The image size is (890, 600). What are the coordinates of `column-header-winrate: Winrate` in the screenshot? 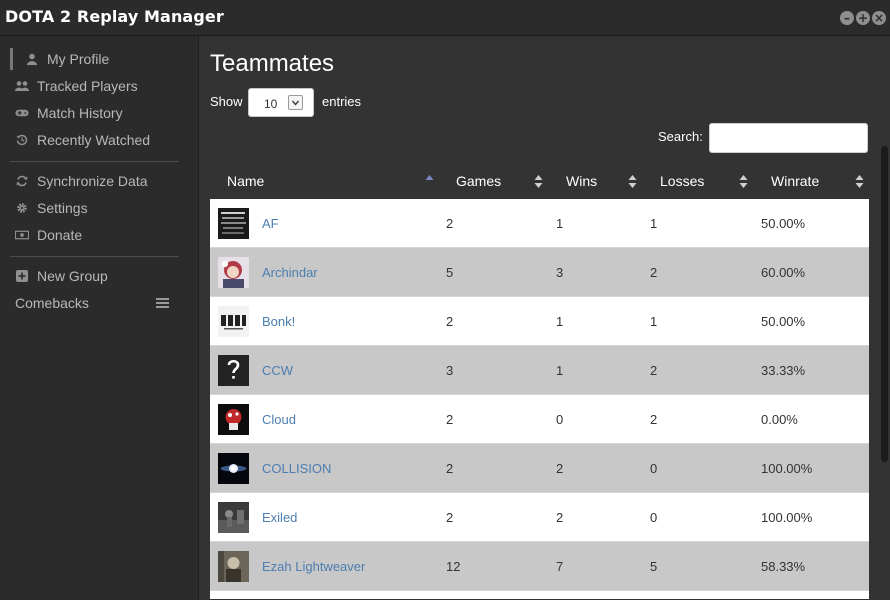 It's located at (795, 181).